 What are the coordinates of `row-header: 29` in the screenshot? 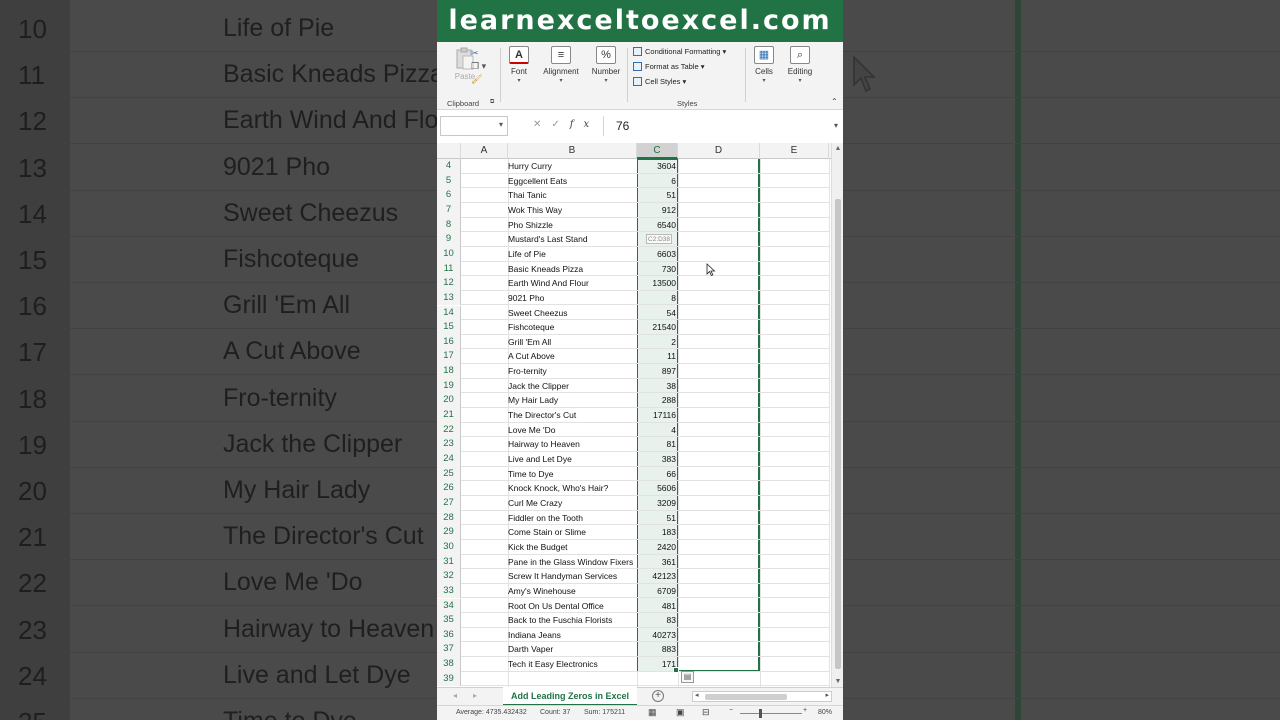 It's located at (449, 532).